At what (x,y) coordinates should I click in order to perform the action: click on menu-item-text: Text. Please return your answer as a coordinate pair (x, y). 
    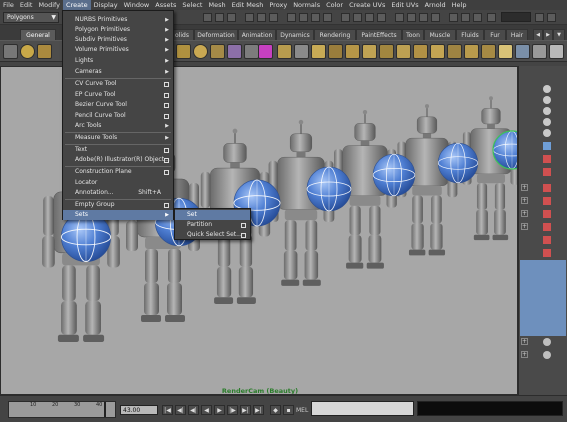
    Looking at the image, I should click on (118, 150).